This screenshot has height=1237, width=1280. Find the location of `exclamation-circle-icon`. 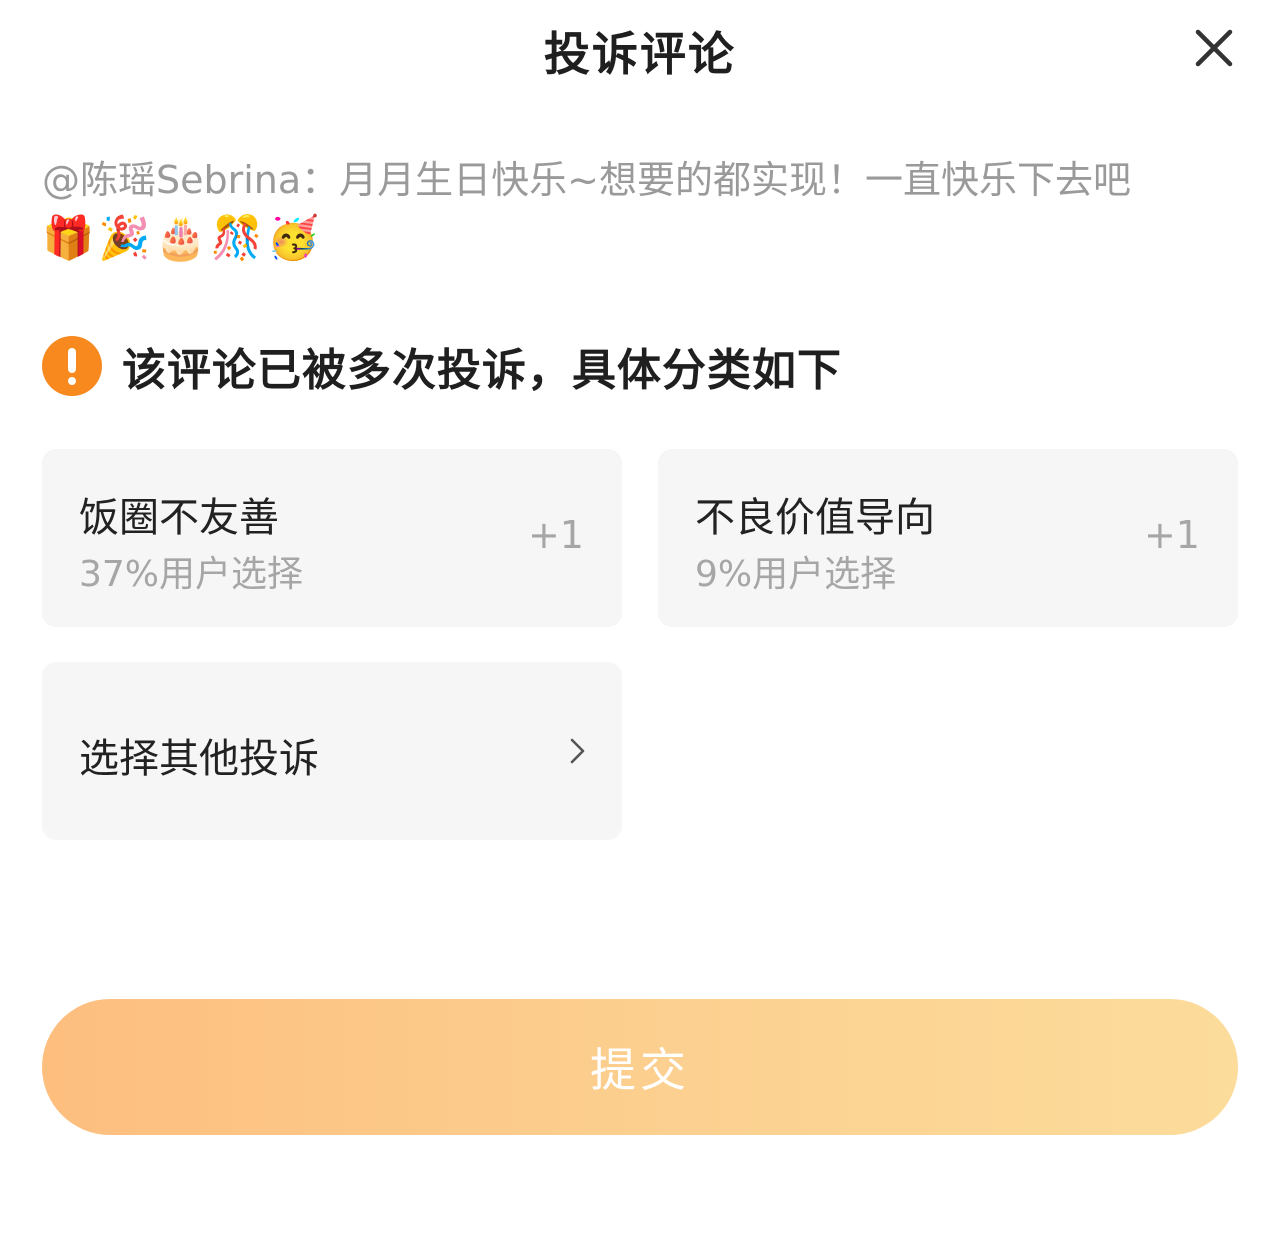

exclamation-circle-icon is located at coordinates (72, 366).